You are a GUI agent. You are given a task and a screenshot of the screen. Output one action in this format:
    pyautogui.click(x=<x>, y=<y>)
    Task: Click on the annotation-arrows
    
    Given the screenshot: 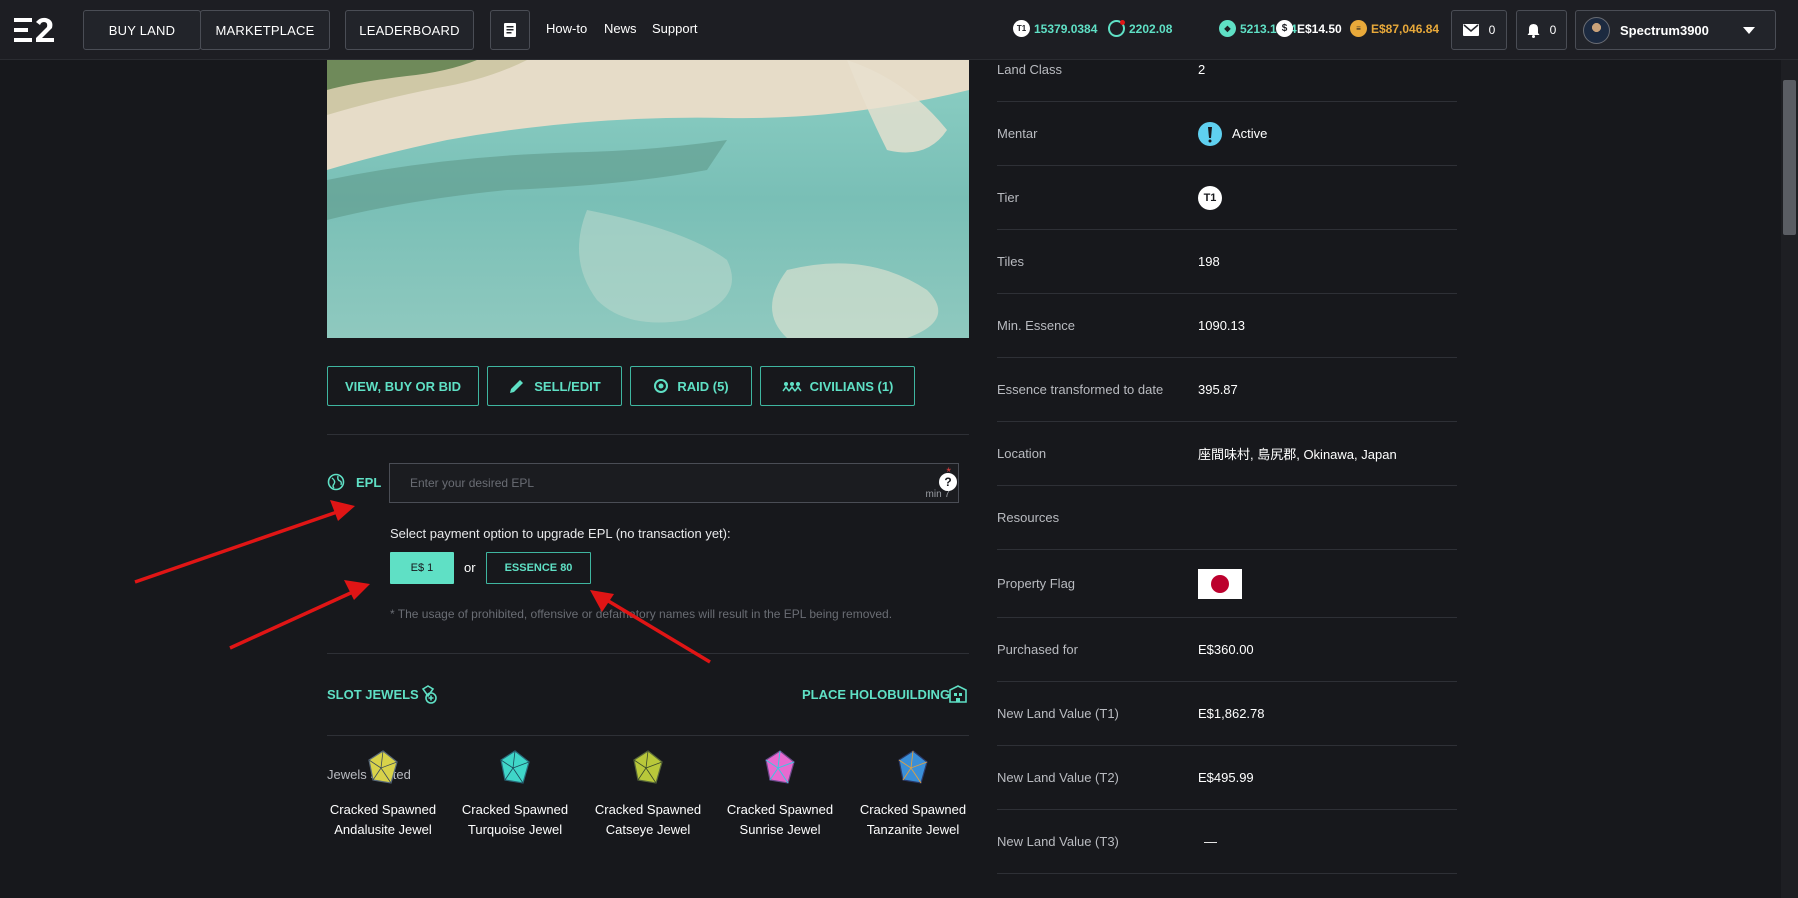 What is the action you would take?
    pyautogui.click(x=422, y=582)
    